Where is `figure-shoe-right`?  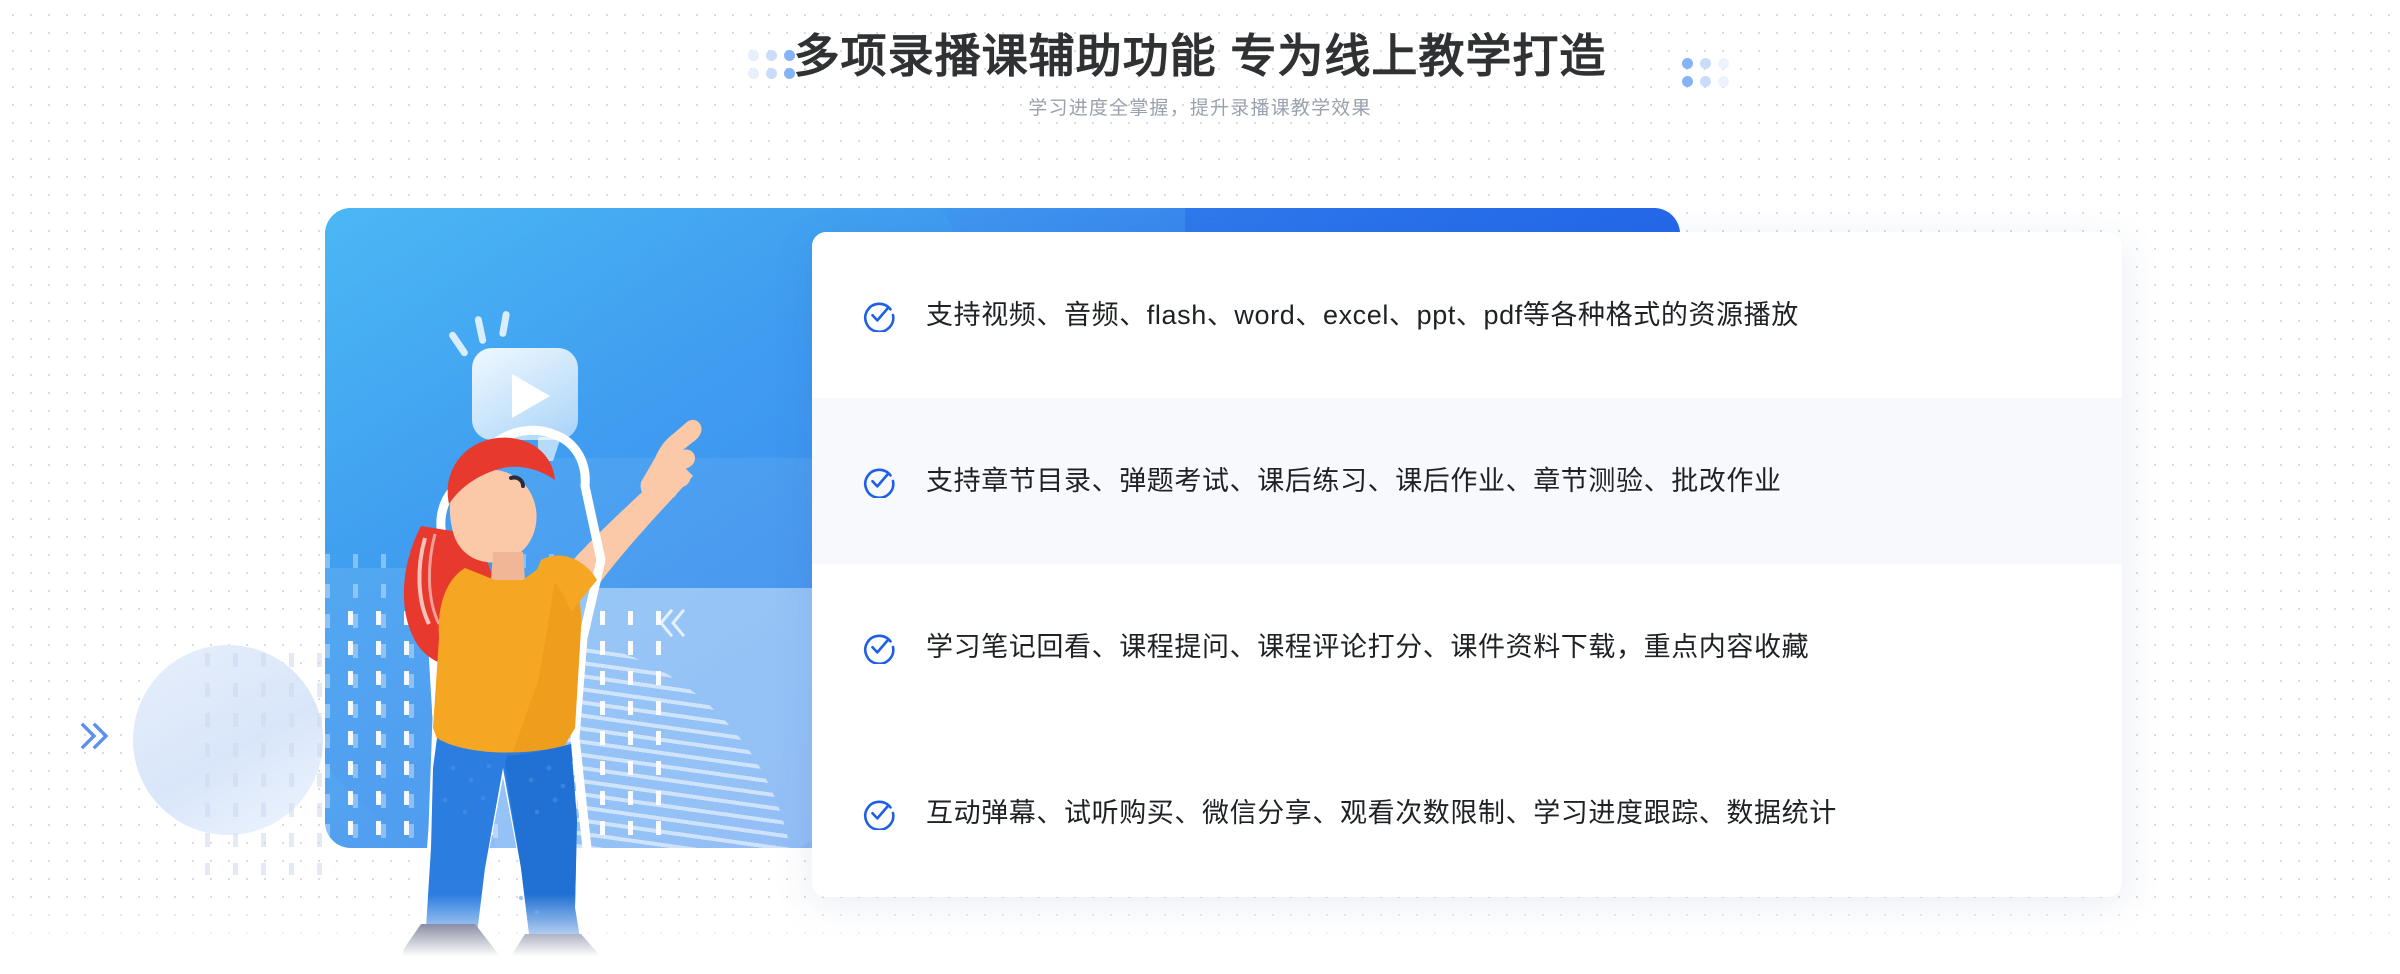
figure-shoe-right is located at coordinates (561, 954).